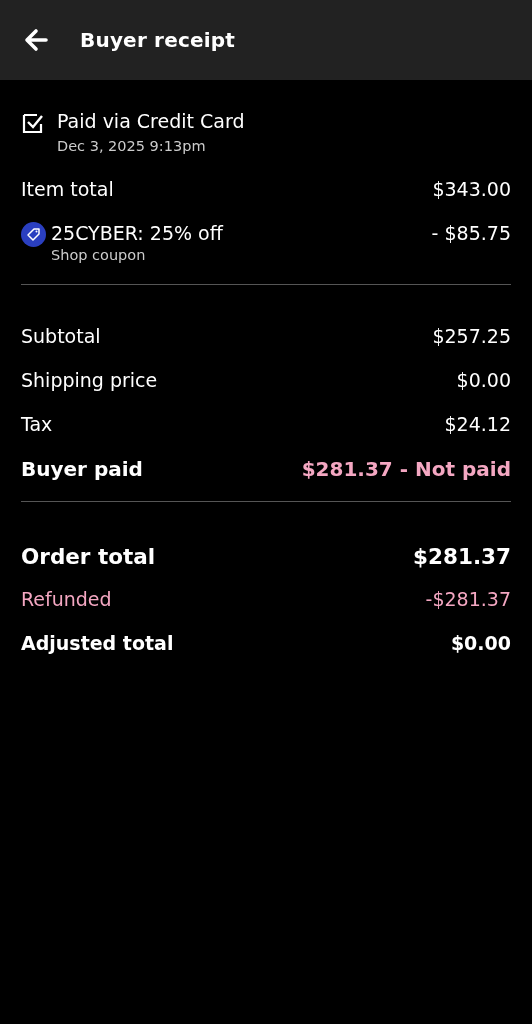 Image resolution: width=532 pixels, height=1024 pixels. I want to click on line-label: Buyer paid, so click(82, 469).